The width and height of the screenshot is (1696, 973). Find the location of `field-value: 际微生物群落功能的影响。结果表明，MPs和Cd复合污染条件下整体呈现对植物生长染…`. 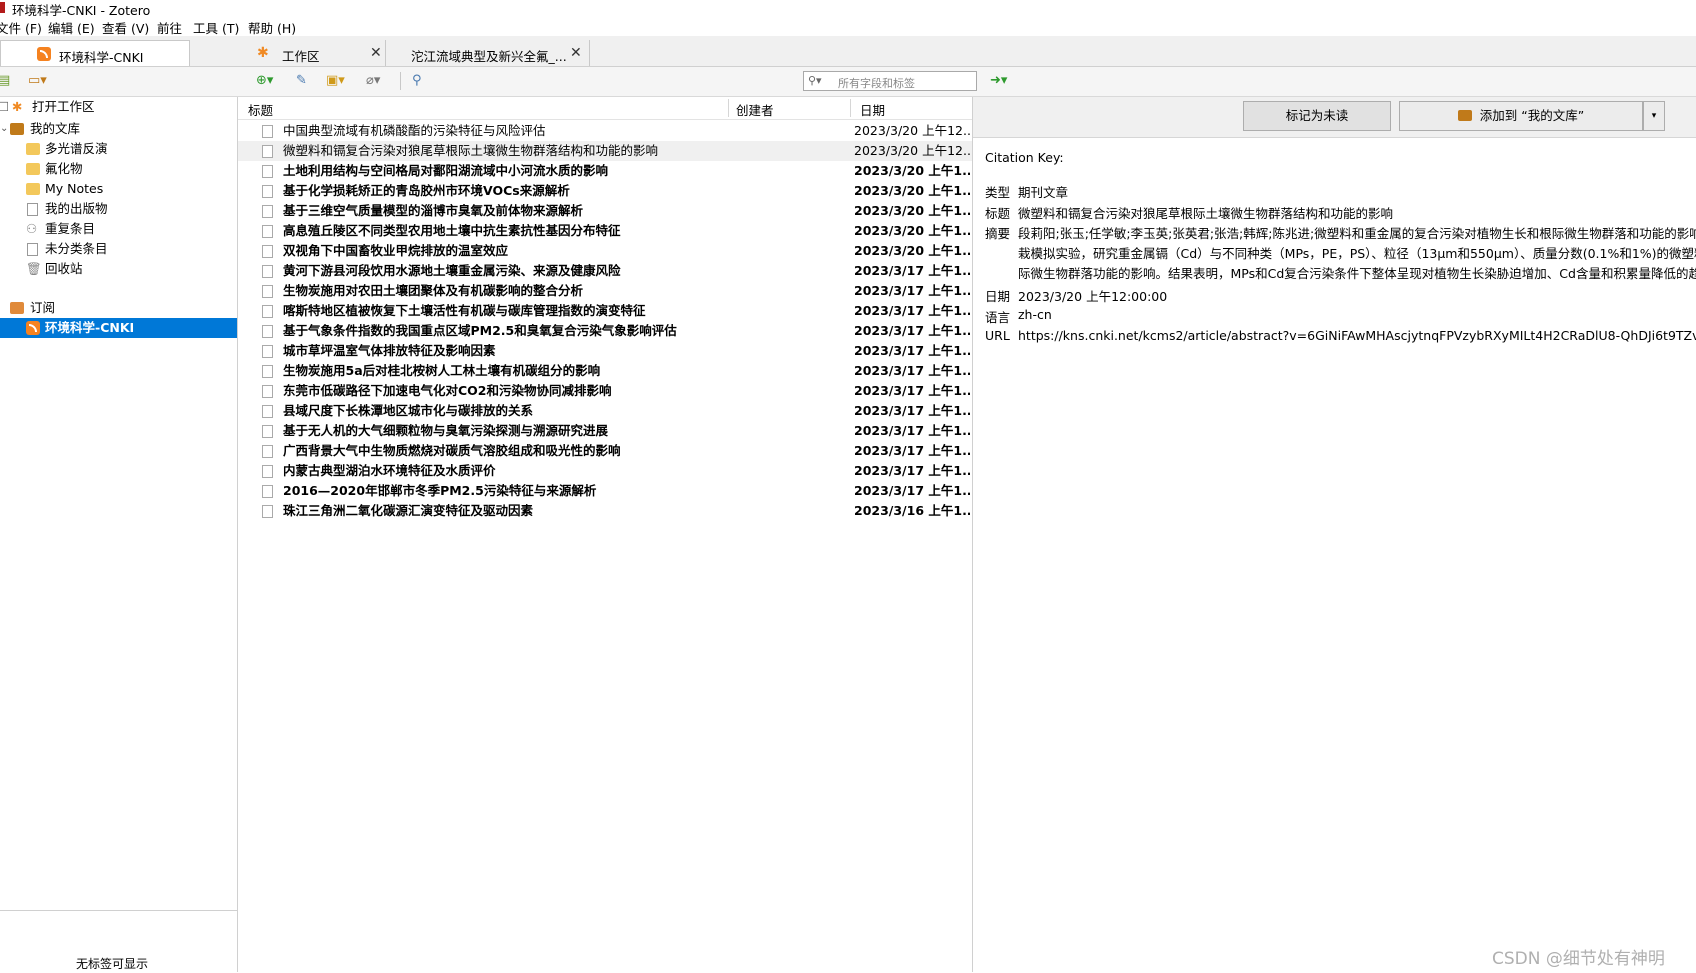

field-value: 际微生物群落功能的影响。结果表明，MPs和Cd复合污染条件下整体呈现对植物生长染… is located at coordinates (1357, 272).